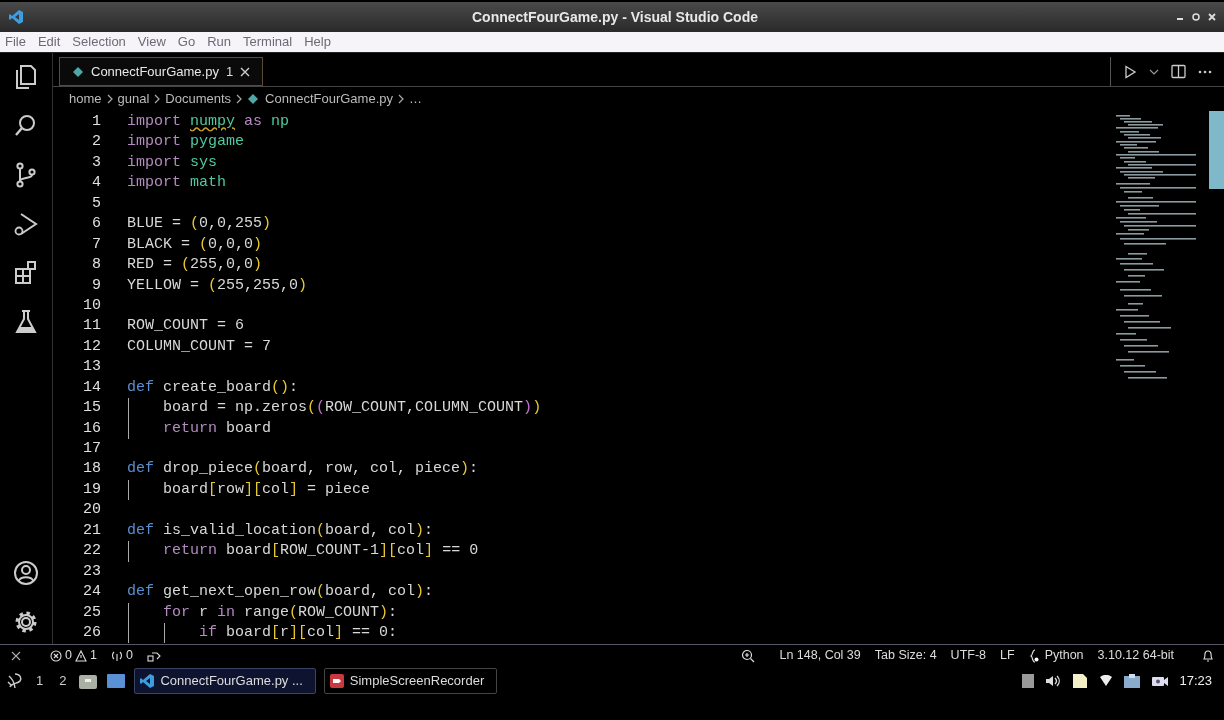  I want to click on code-line: return board[ROW_COUNT-1][col] == 0, so click(321, 551).